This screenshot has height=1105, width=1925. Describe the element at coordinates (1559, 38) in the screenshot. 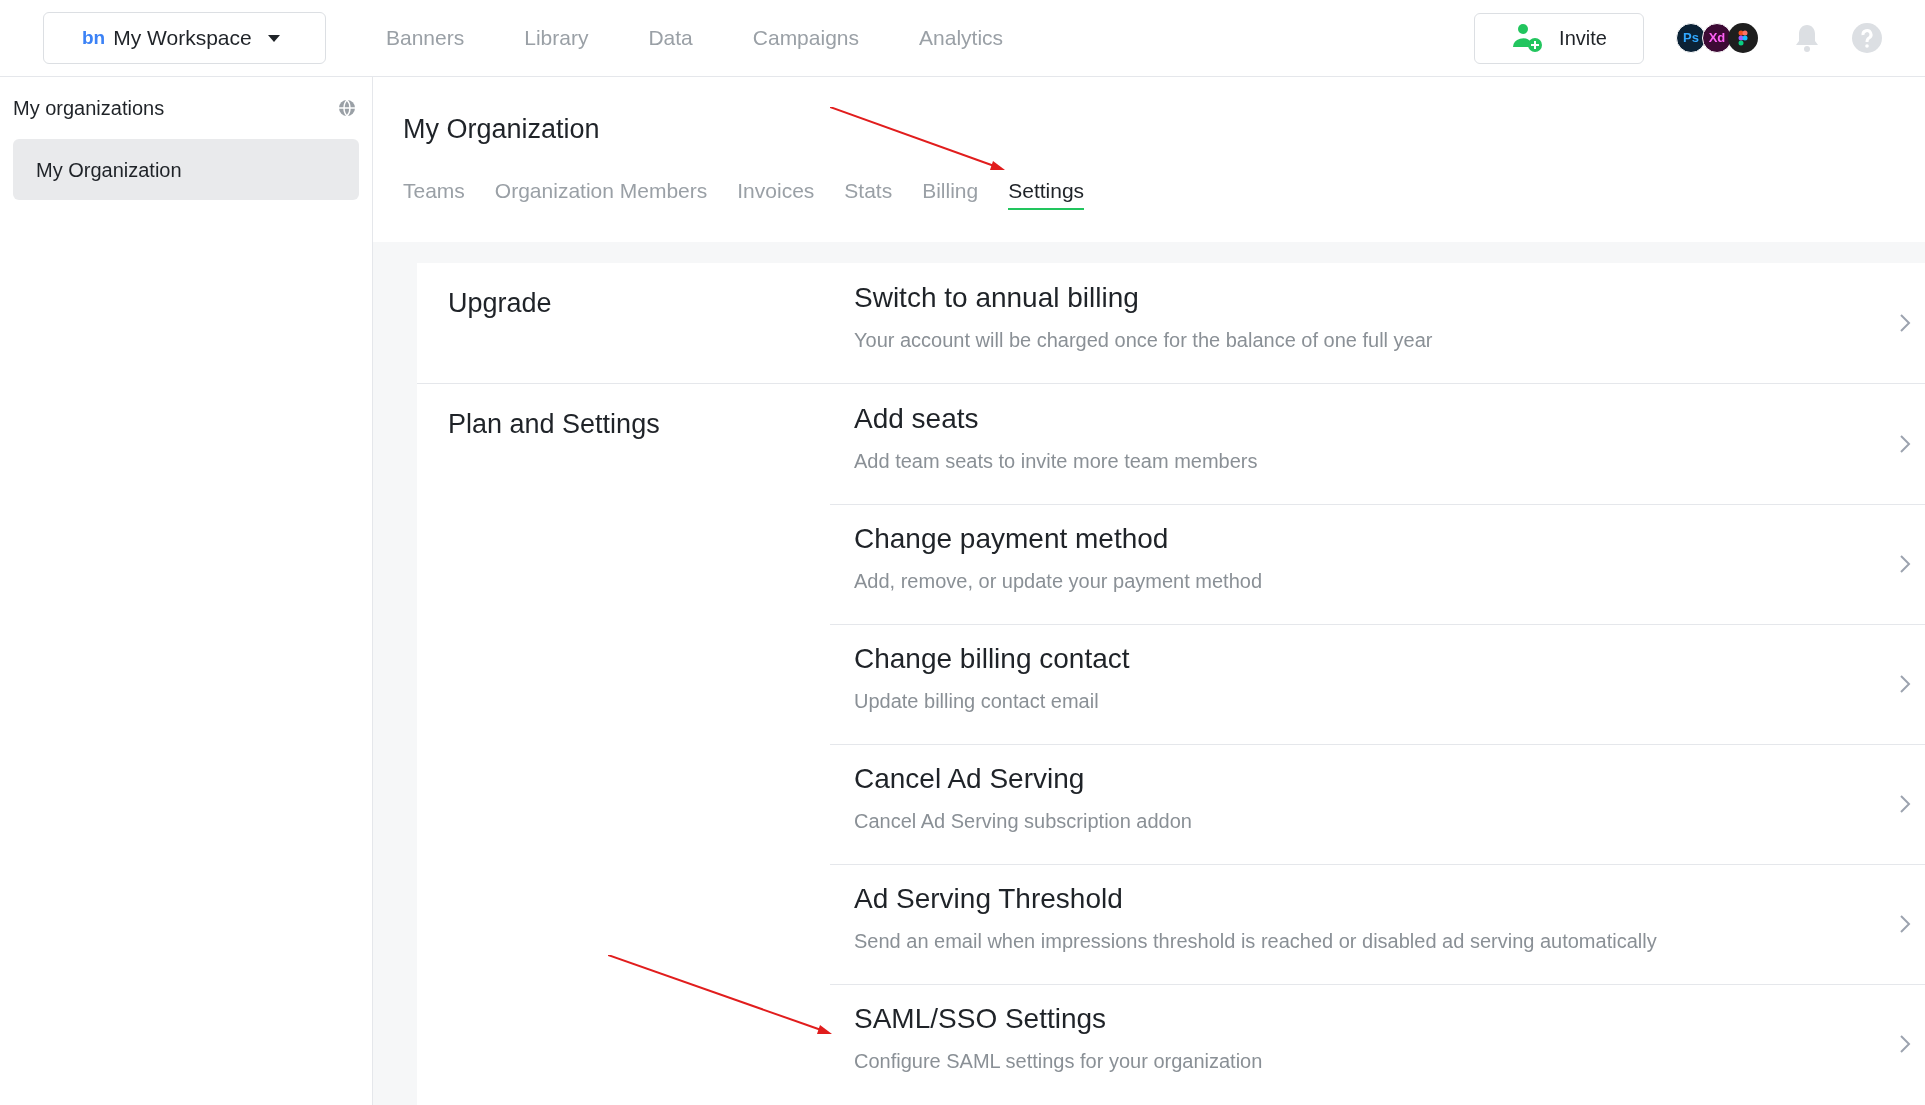

I see `invite-button: Invite` at that location.